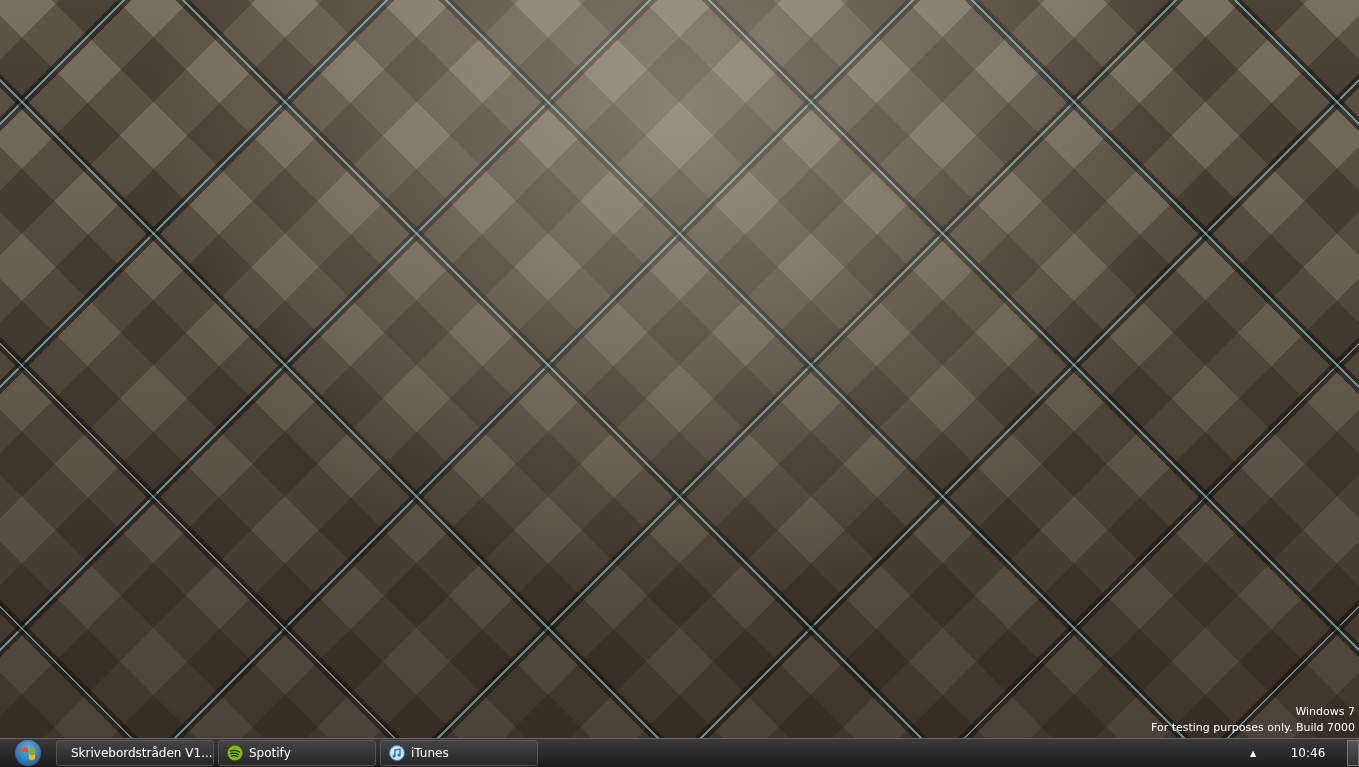 This screenshot has height=767, width=1359. What do you see at coordinates (1353, 753) in the screenshot?
I see `show-desktop-button` at bounding box center [1353, 753].